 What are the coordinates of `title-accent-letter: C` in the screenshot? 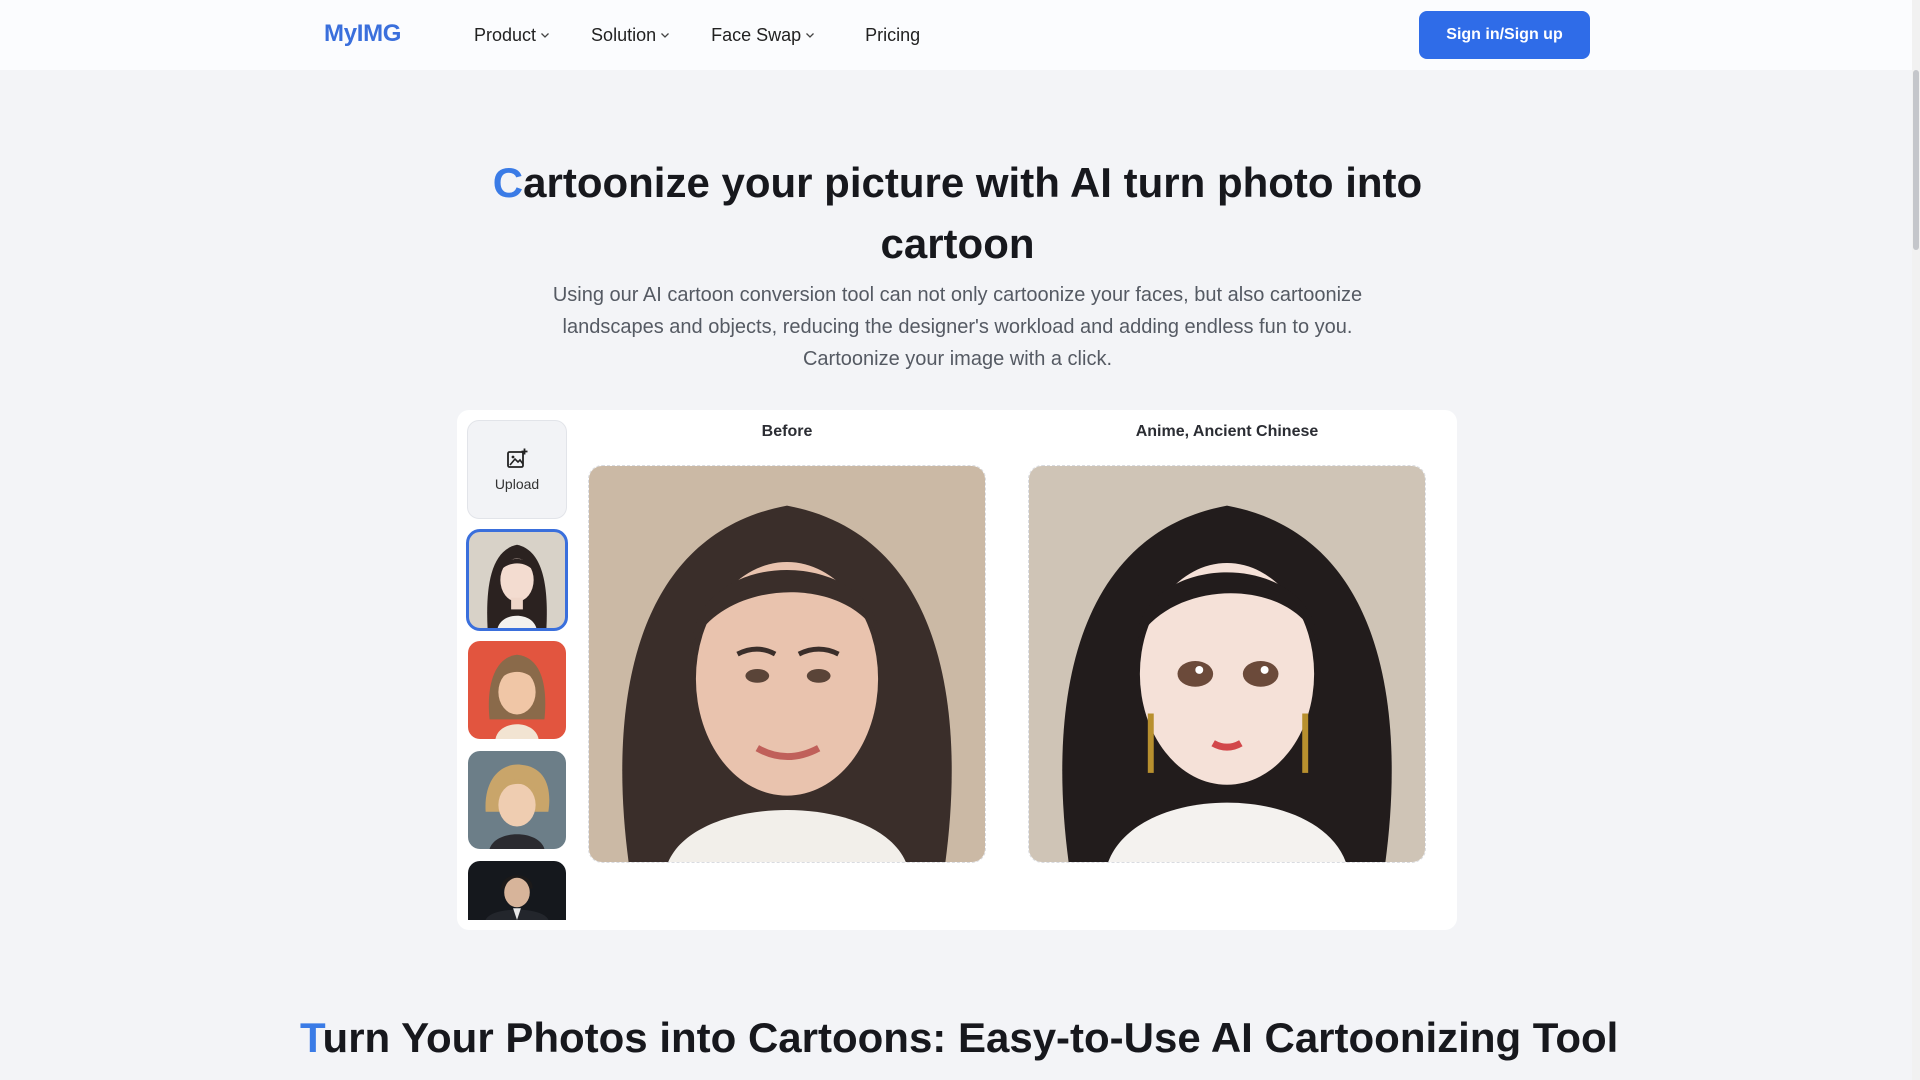 It's located at (508, 182).